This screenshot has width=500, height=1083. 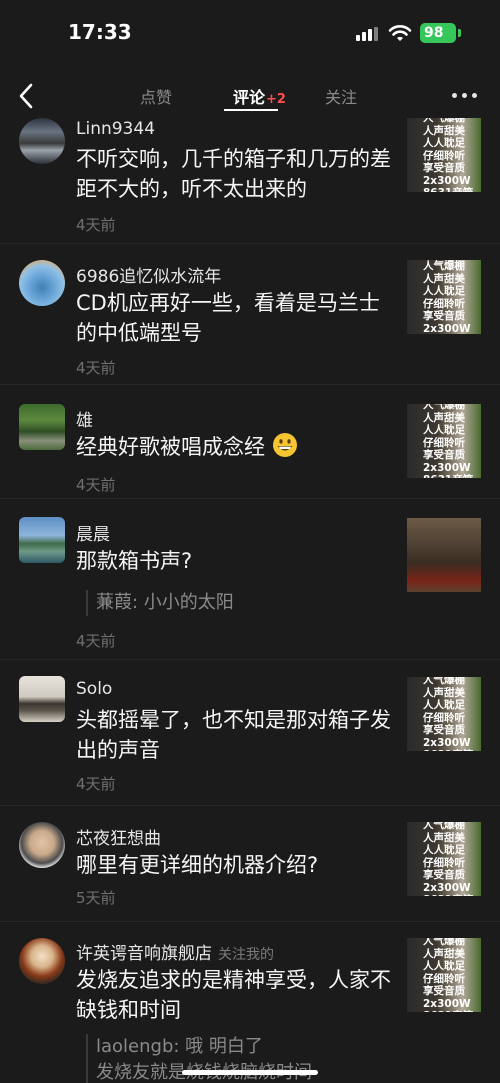 I want to click on more-icon, so click(x=465, y=96).